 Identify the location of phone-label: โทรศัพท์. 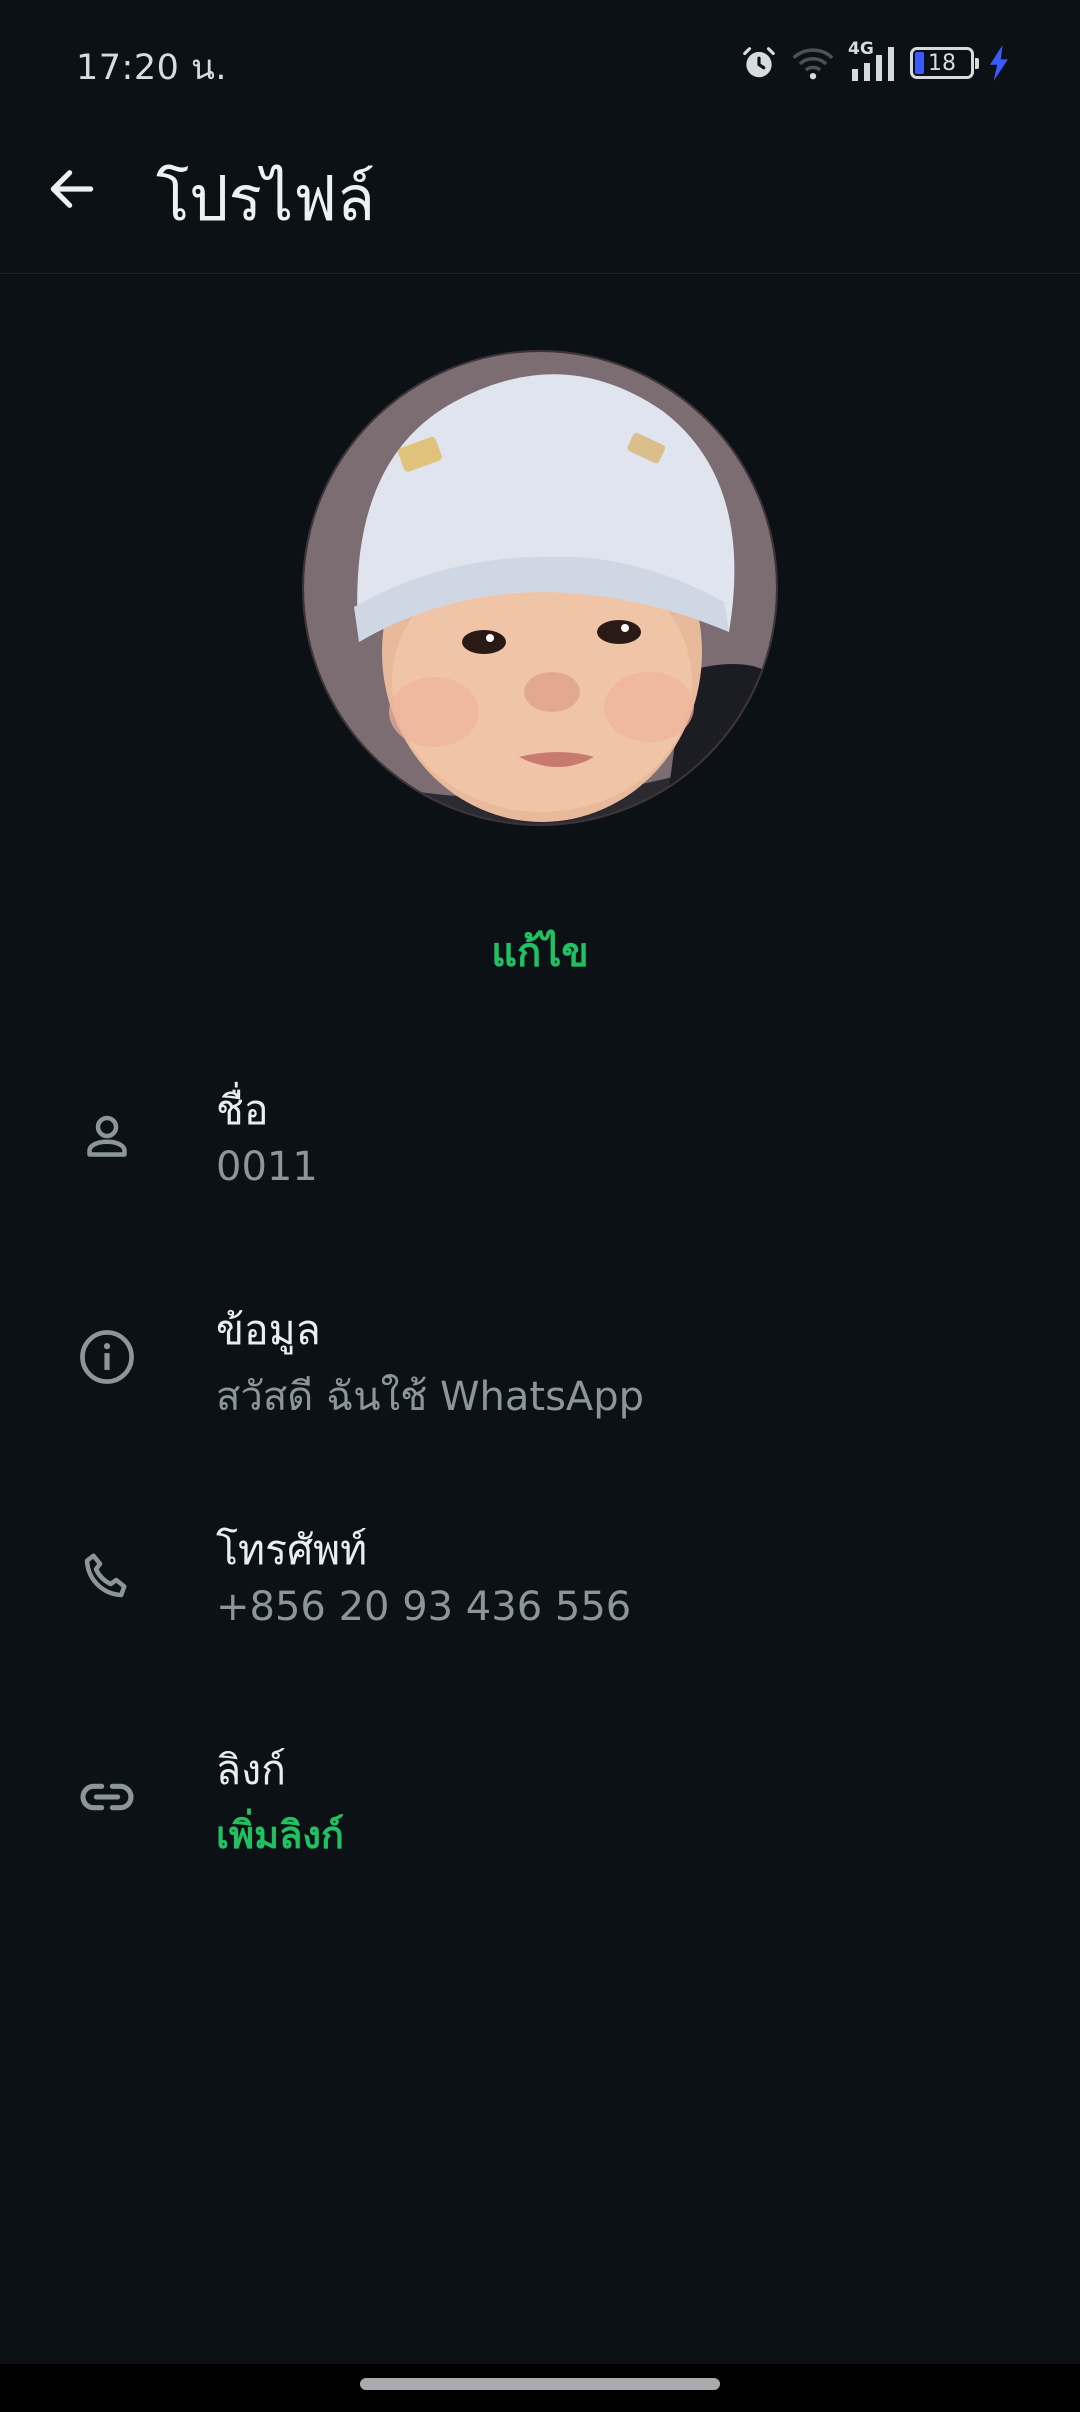
(292, 1550).